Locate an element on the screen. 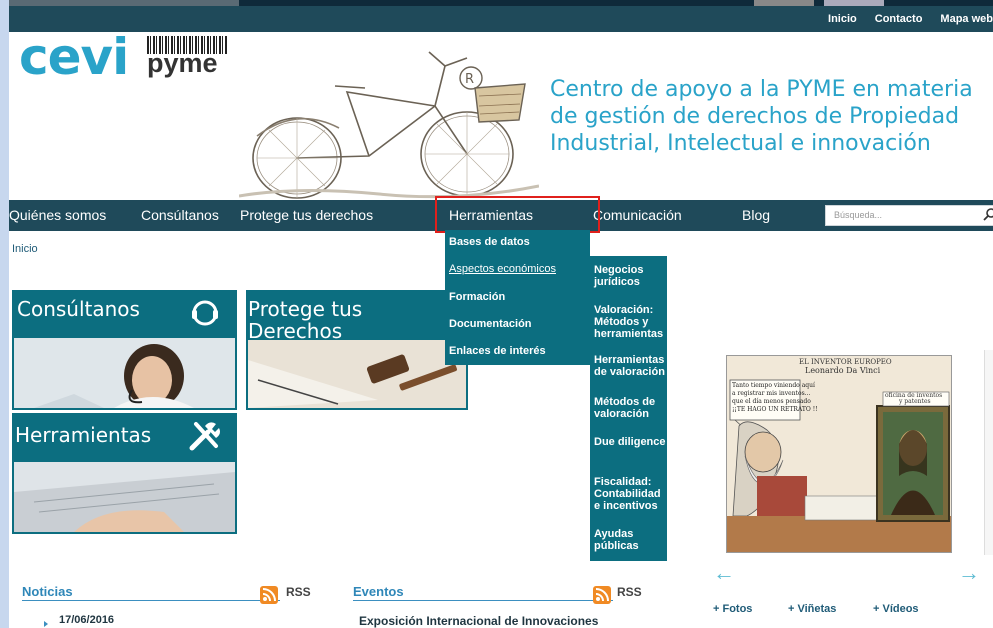 This screenshot has height=628, width=993. cartoon-title-line1: EL INVENTOR EUROPEO is located at coordinates (845, 362).